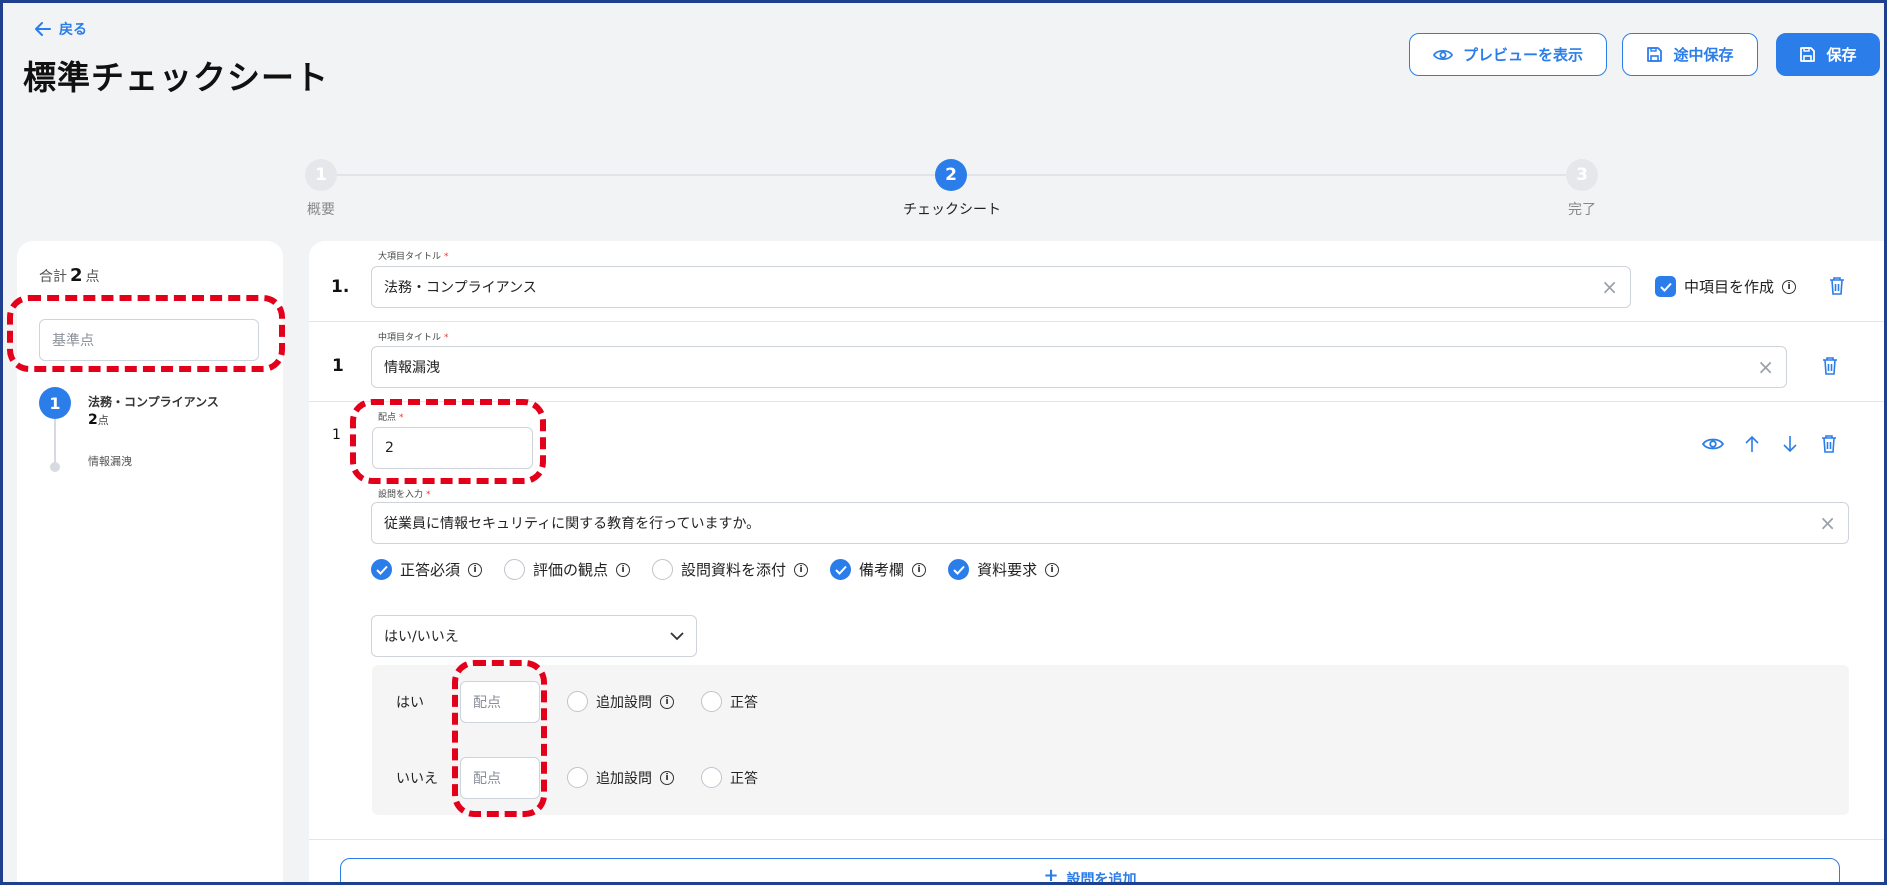 The width and height of the screenshot is (1887, 885). I want to click on total-unit: 点, so click(92, 277).